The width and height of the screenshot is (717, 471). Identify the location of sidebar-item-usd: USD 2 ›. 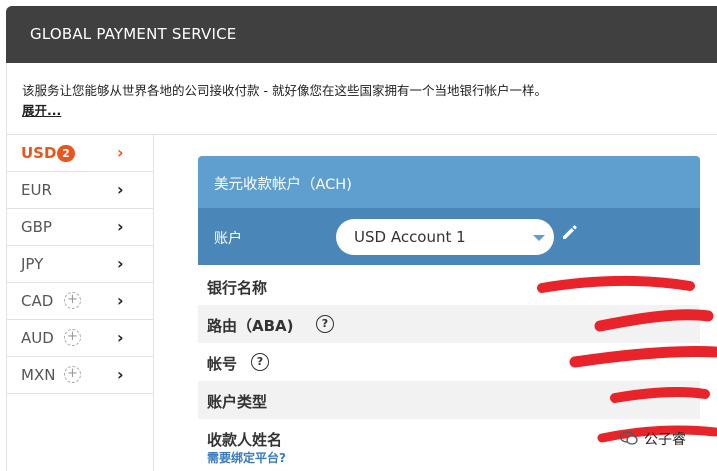
(80, 153).